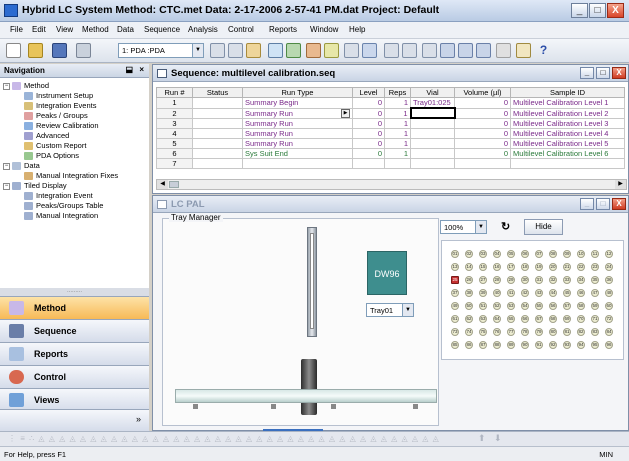 The image size is (629, 461). I want to click on well-54: 54, so click(525, 306).